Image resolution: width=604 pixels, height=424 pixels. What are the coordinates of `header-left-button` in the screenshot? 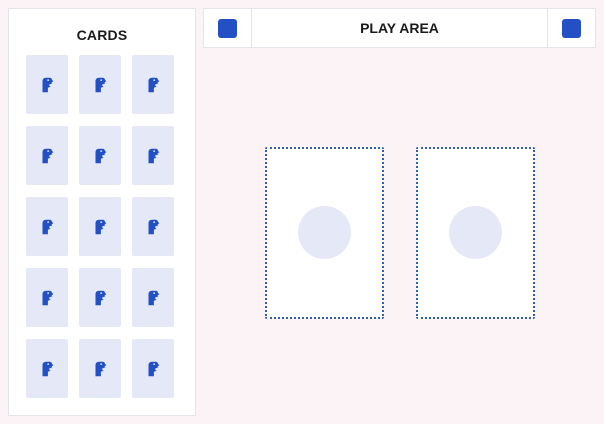 It's located at (228, 28).